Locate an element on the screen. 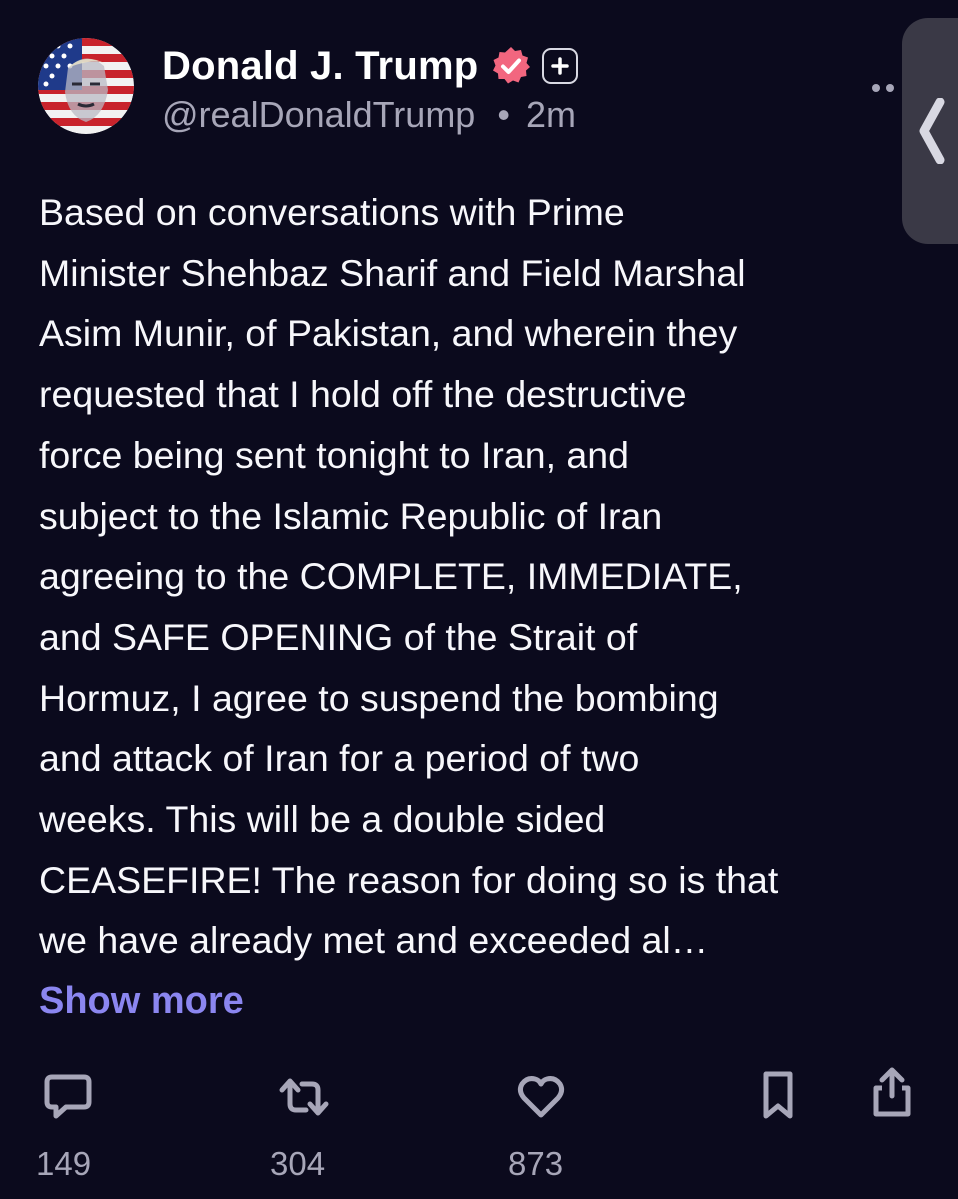 The image size is (958, 1199). author-name-row: Donald J. Trump is located at coordinates (370, 66).